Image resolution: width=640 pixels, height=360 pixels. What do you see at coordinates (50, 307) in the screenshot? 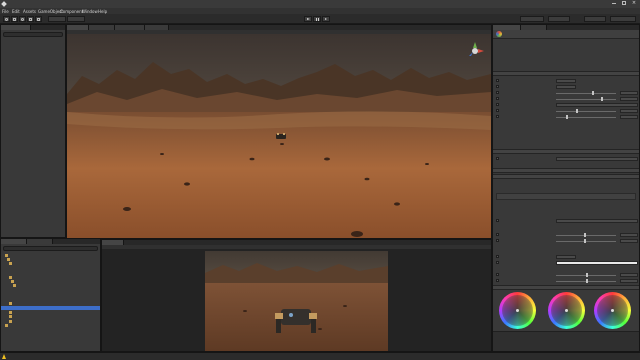
I see `project-row-selected` at bounding box center [50, 307].